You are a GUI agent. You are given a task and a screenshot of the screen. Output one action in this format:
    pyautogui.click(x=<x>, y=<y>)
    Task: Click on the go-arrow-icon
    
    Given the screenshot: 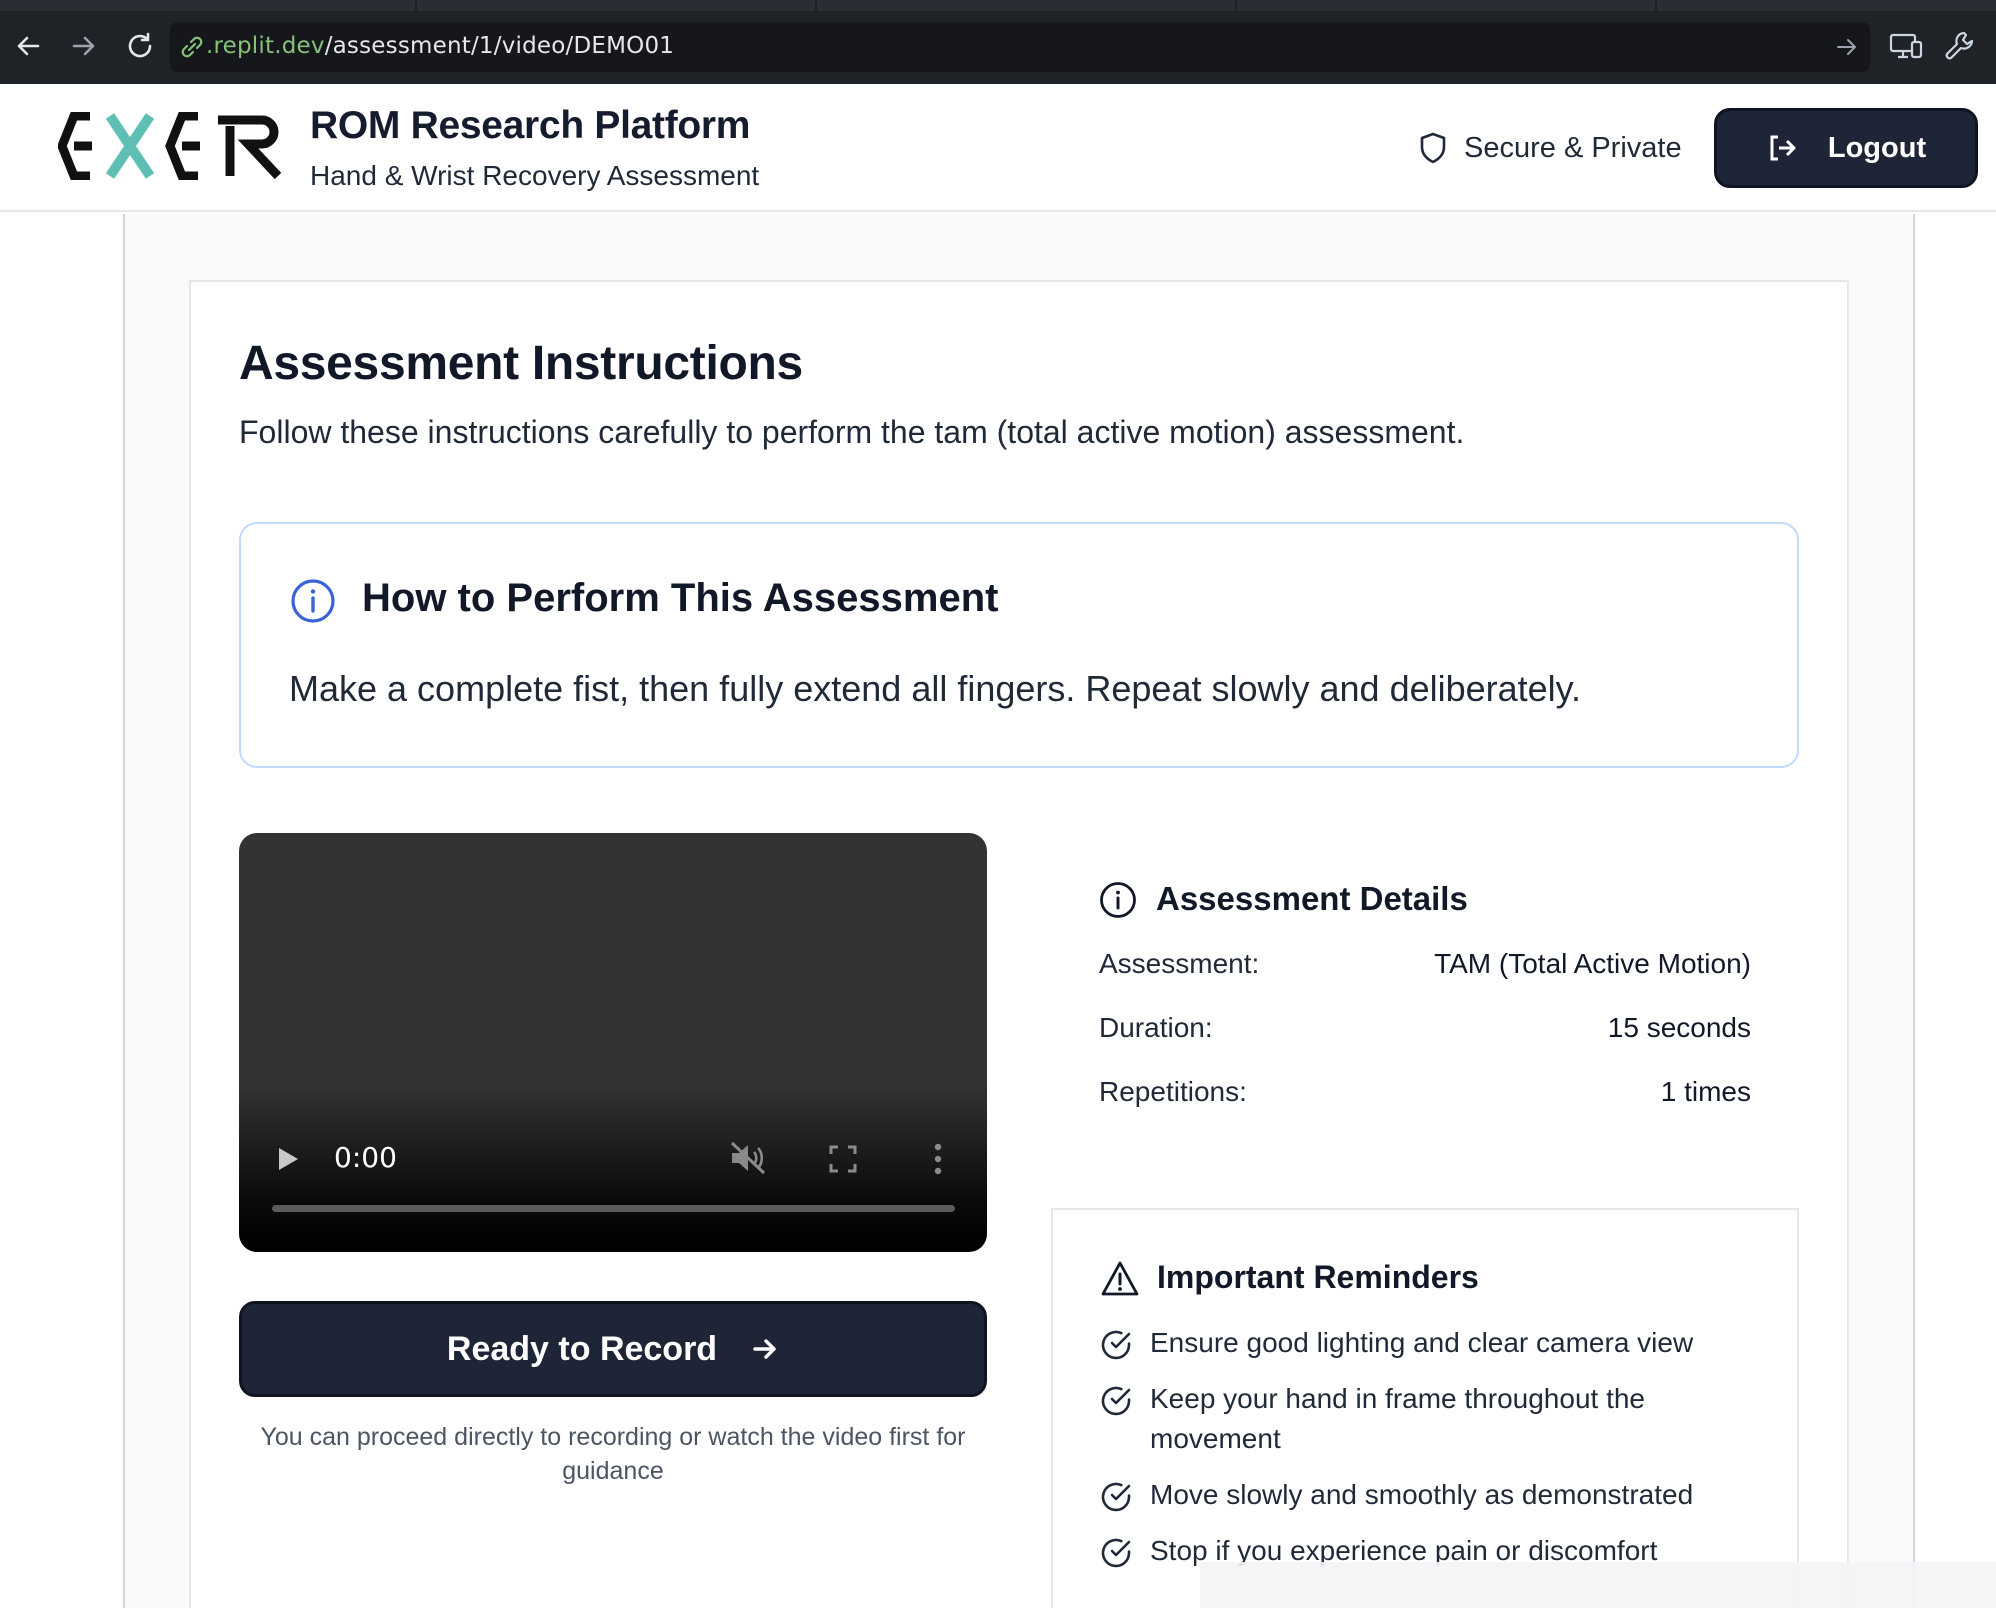 What is the action you would take?
    pyautogui.click(x=1847, y=47)
    